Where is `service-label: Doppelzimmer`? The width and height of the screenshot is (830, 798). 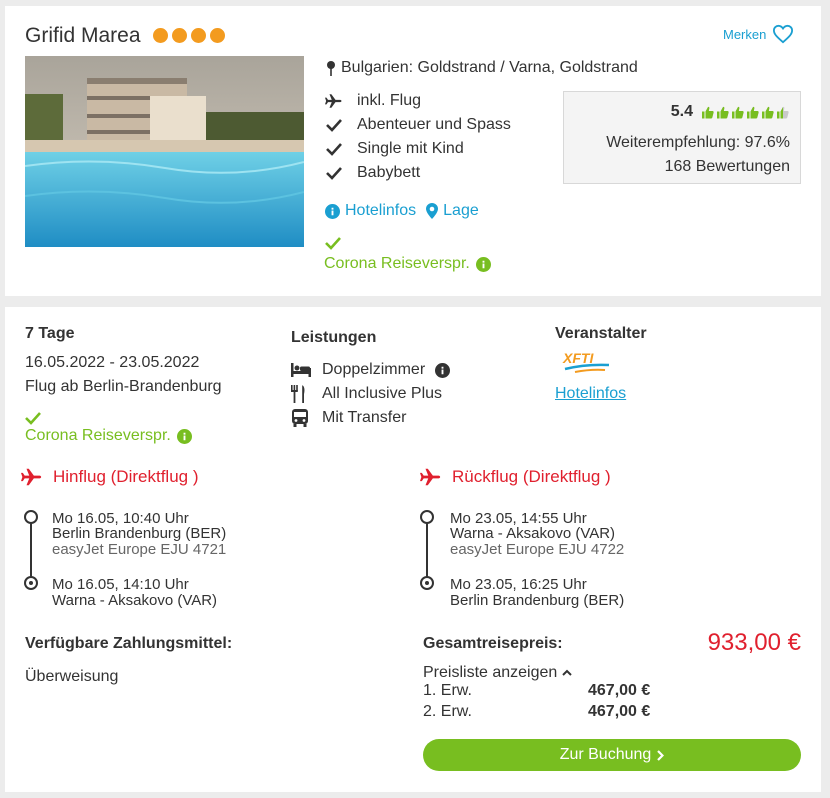
service-label: Doppelzimmer is located at coordinates (374, 369).